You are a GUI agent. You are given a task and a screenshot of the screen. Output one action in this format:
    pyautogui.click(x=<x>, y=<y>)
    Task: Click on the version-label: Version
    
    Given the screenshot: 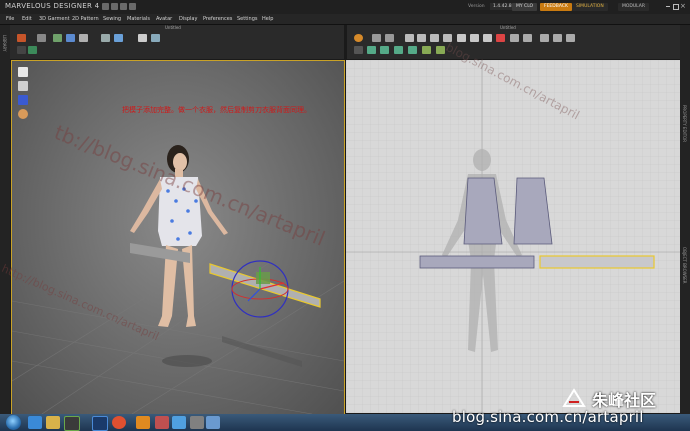 What is the action you would take?
    pyautogui.click(x=476, y=6)
    